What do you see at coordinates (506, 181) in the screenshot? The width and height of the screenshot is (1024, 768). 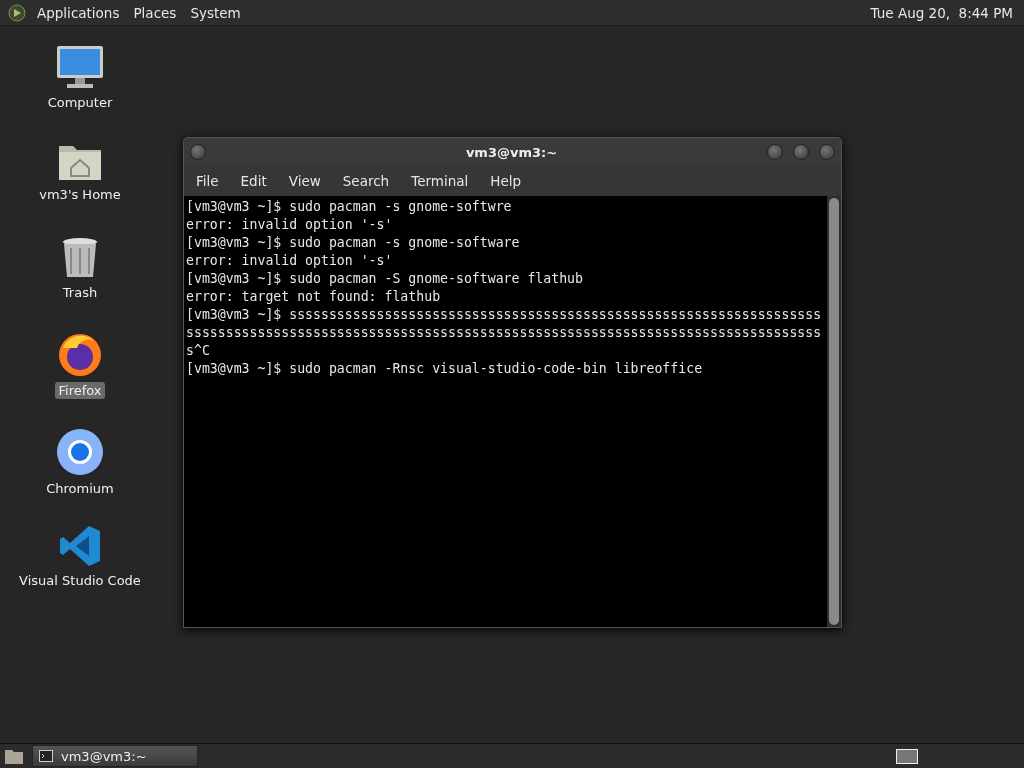 I see `menu-item: Help` at bounding box center [506, 181].